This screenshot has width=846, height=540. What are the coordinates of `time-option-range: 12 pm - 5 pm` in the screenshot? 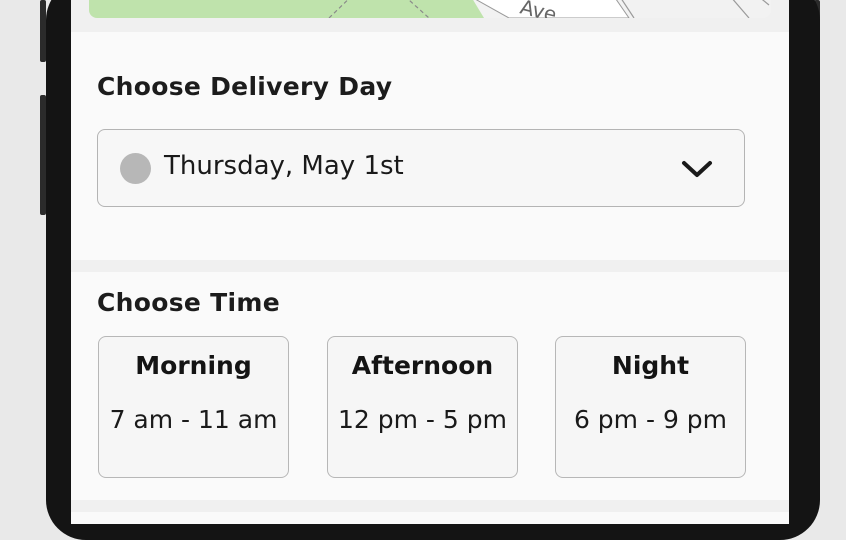 It's located at (422, 419).